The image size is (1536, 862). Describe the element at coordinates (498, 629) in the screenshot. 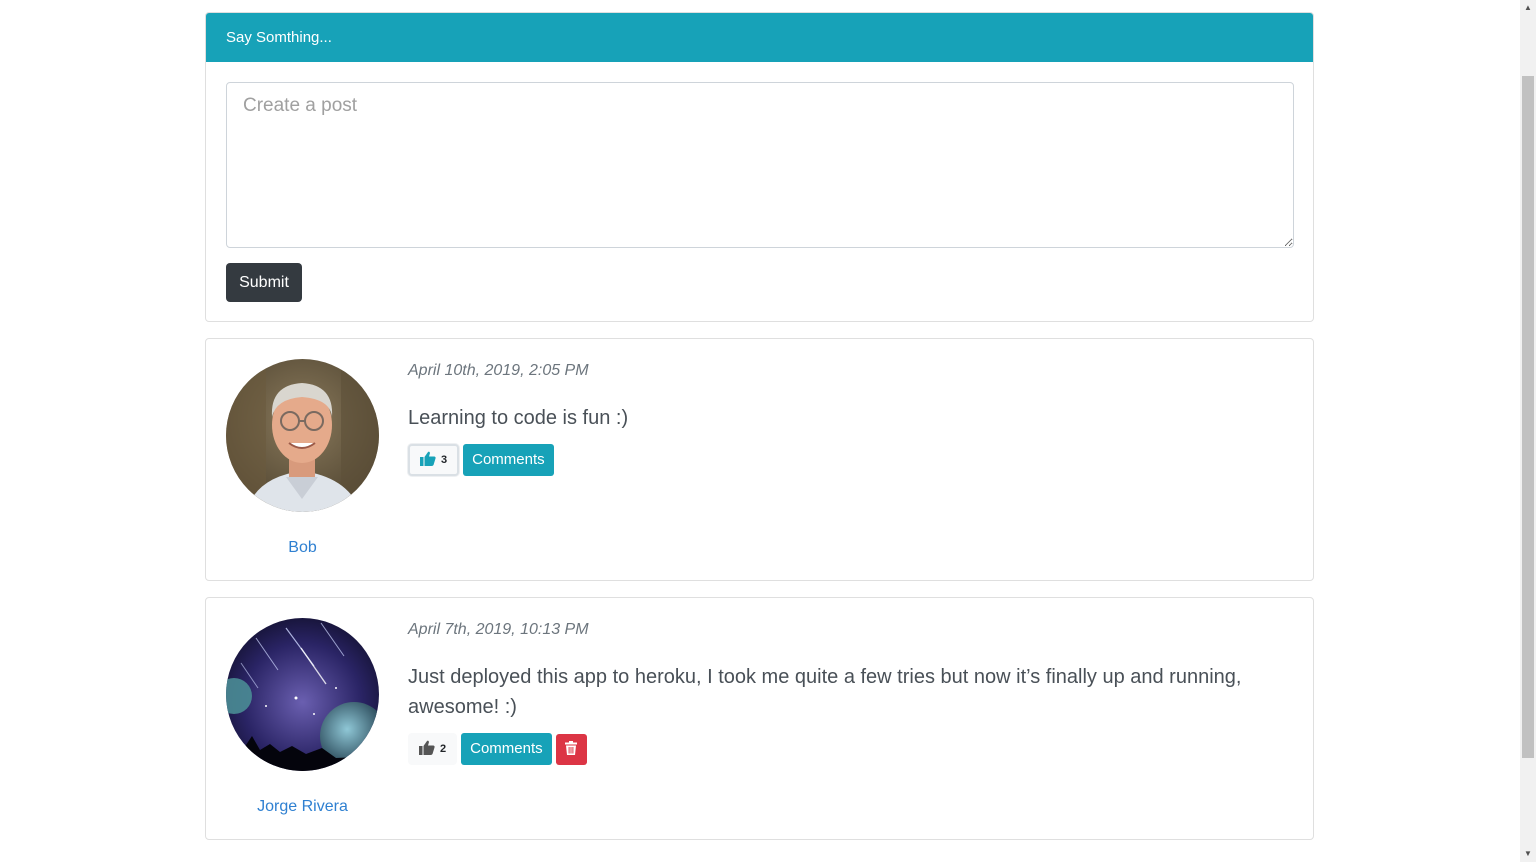

I see `post-date: April 7th, 2019, 10:13 PM` at that location.